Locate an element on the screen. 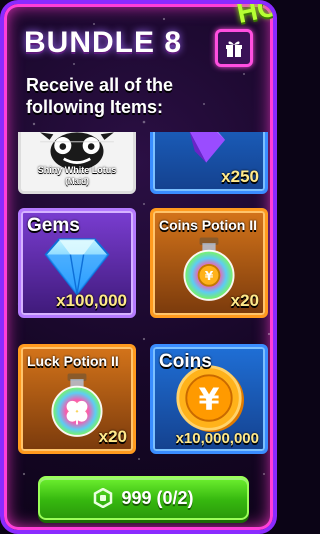 This screenshot has height=534, width=320. purchase-button: 999 (0/2) is located at coordinates (143, 498).